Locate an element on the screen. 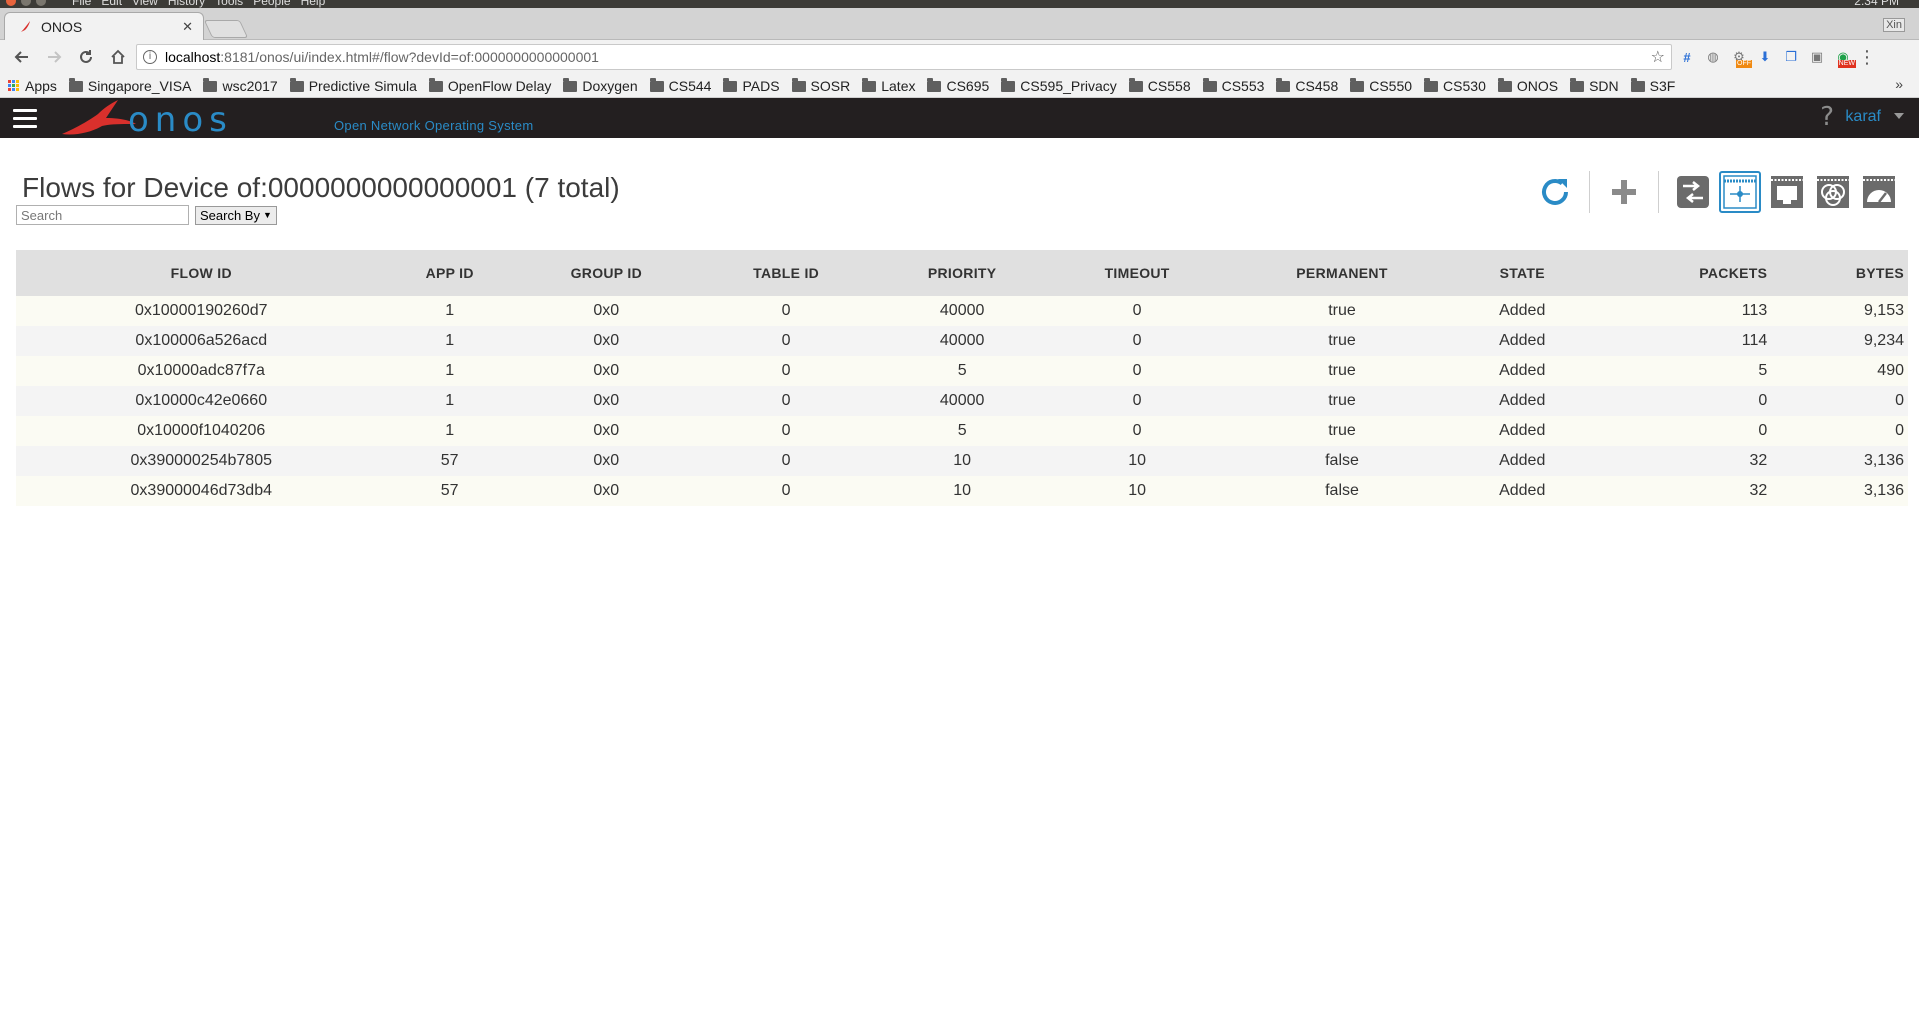 This screenshot has height=1022, width=1919. forward-button is located at coordinates (54, 57).